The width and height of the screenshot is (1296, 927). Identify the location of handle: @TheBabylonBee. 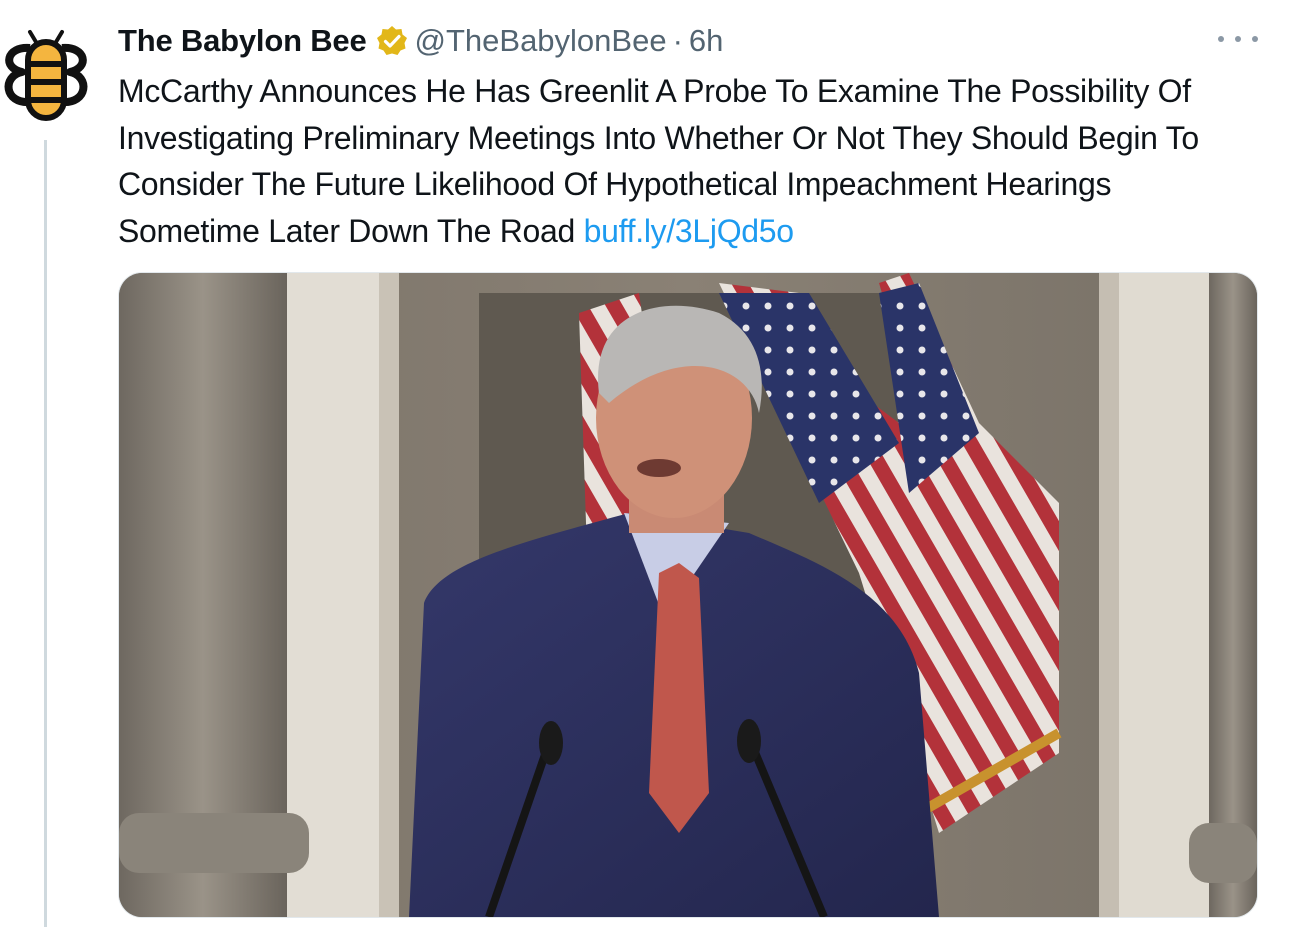
(541, 41).